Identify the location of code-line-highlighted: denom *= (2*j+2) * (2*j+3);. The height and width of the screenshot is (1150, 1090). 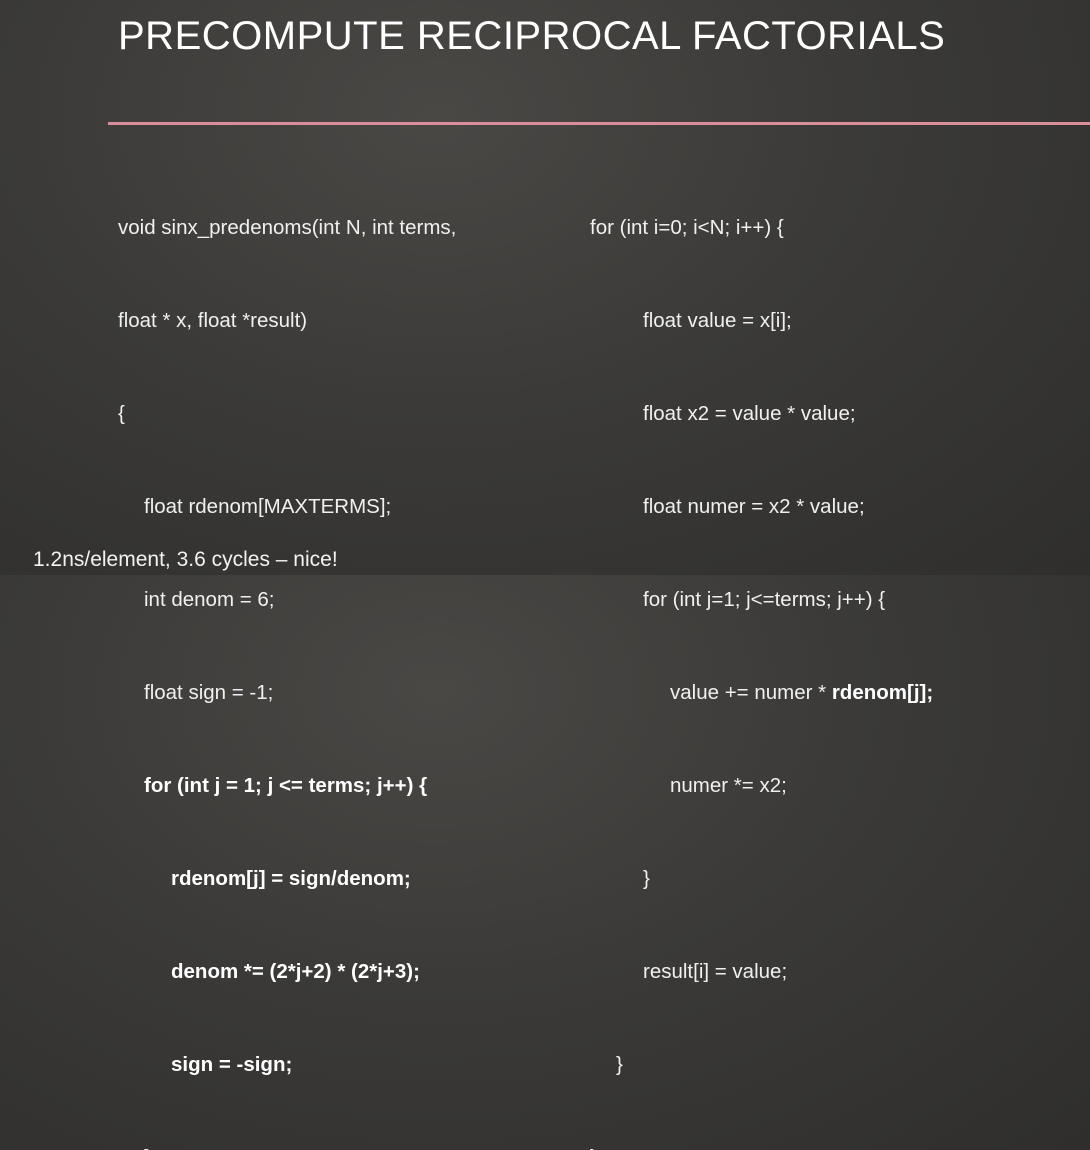
(295, 971).